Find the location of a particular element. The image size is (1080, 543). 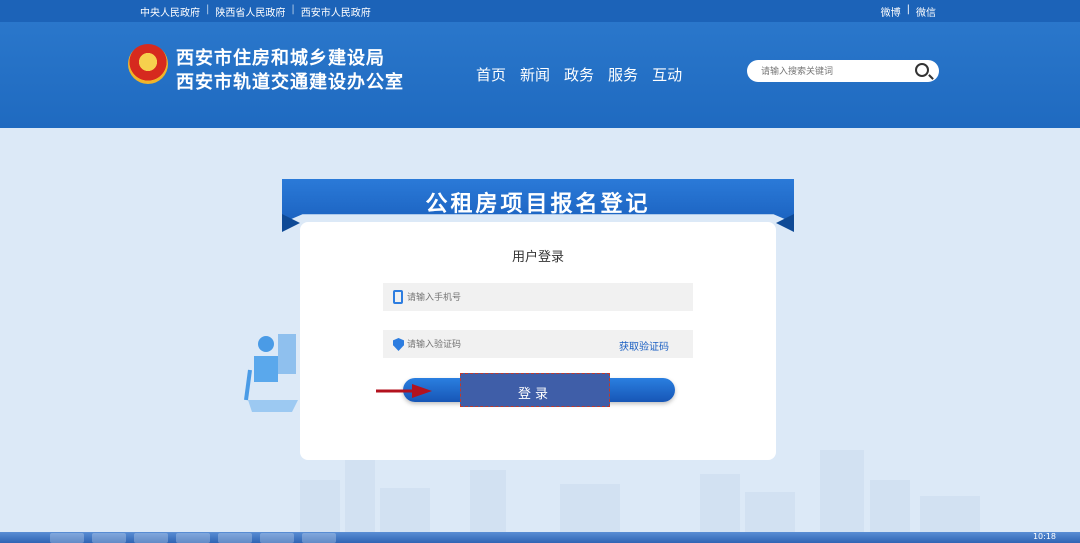

nav-services: 服务 is located at coordinates (623, 74).